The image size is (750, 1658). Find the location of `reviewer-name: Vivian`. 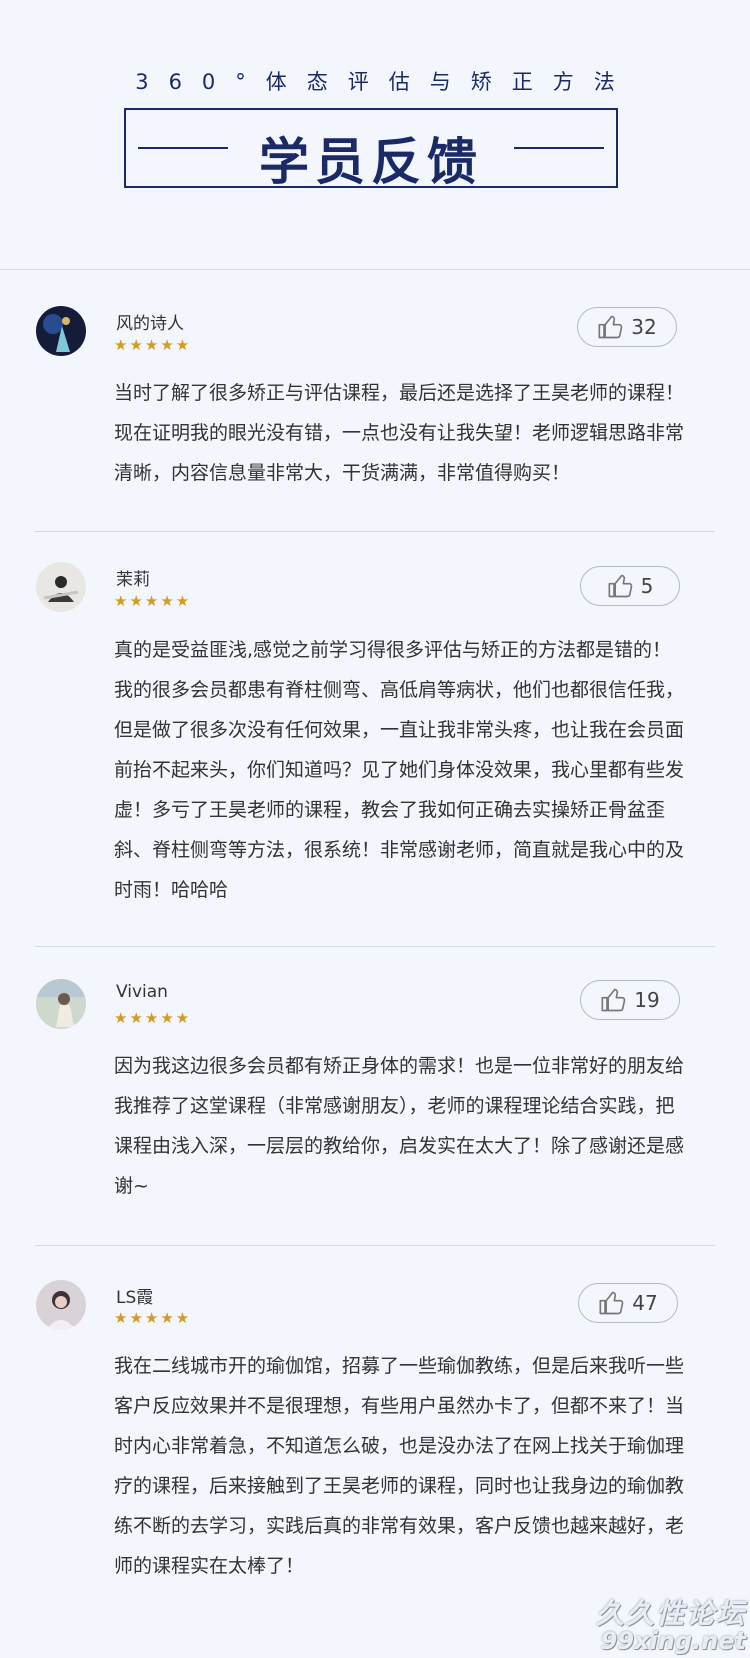

reviewer-name: Vivian is located at coordinates (142, 992).